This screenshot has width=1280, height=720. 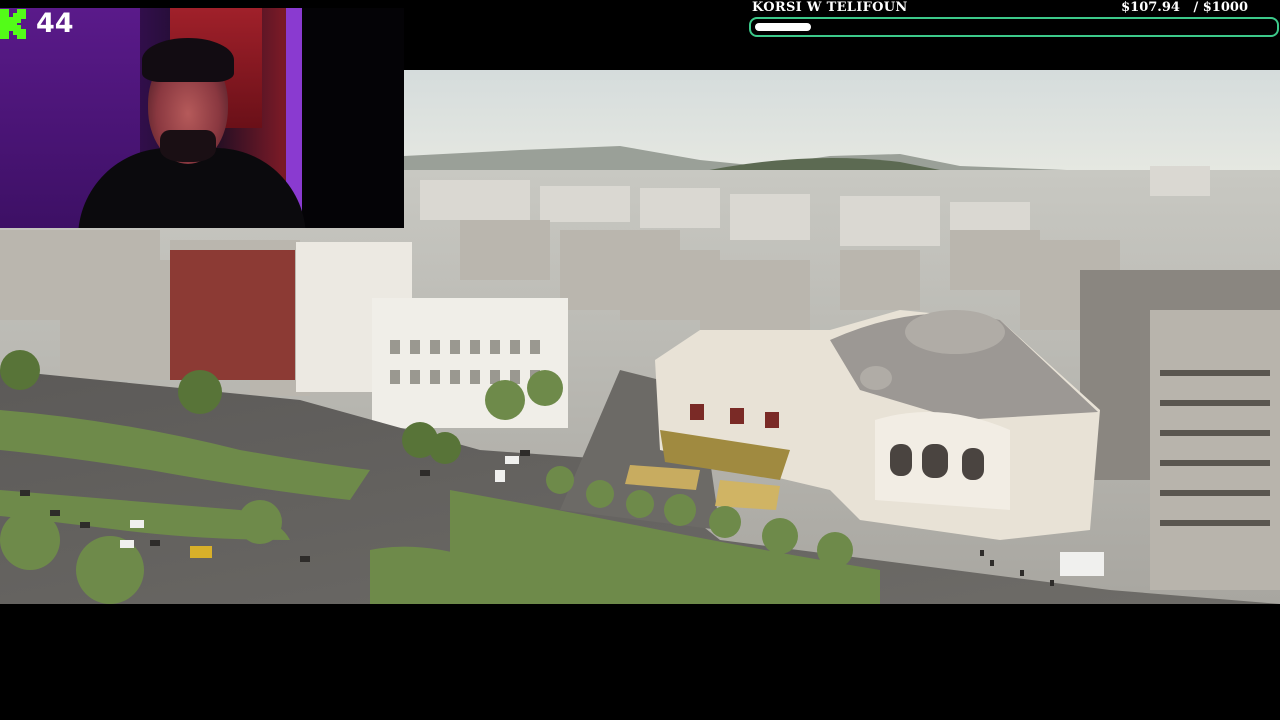 I want to click on streamer-webcam, so click(x=202, y=118).